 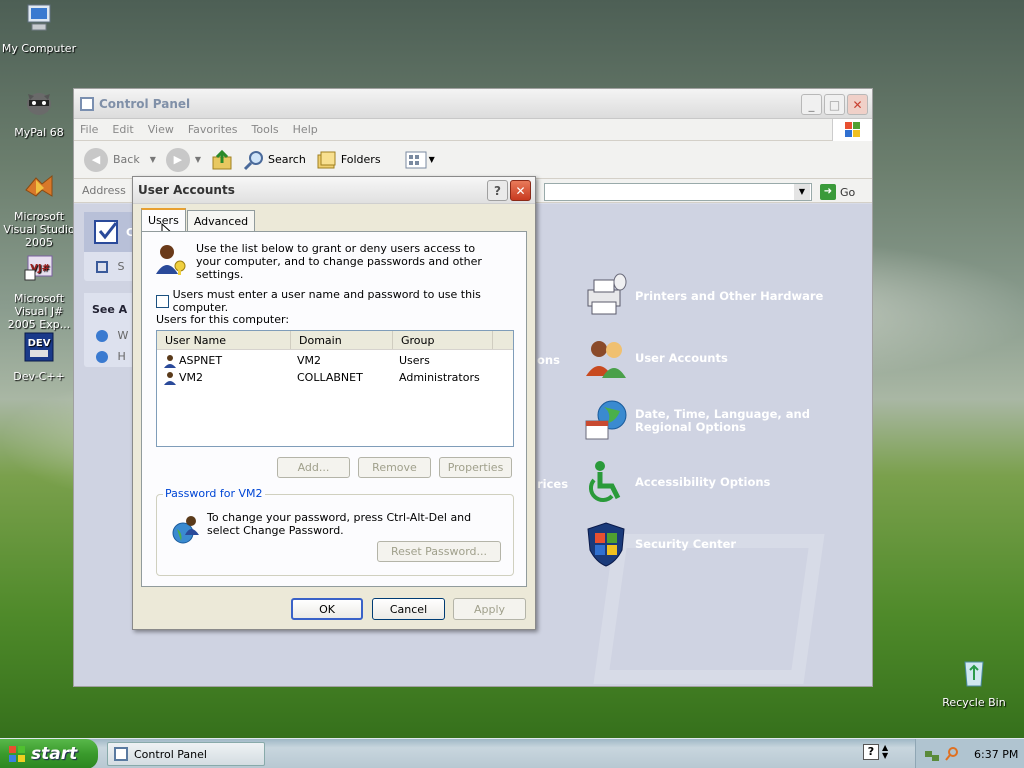 I want to click on help-icon: ?, so click(x=871, y=752).